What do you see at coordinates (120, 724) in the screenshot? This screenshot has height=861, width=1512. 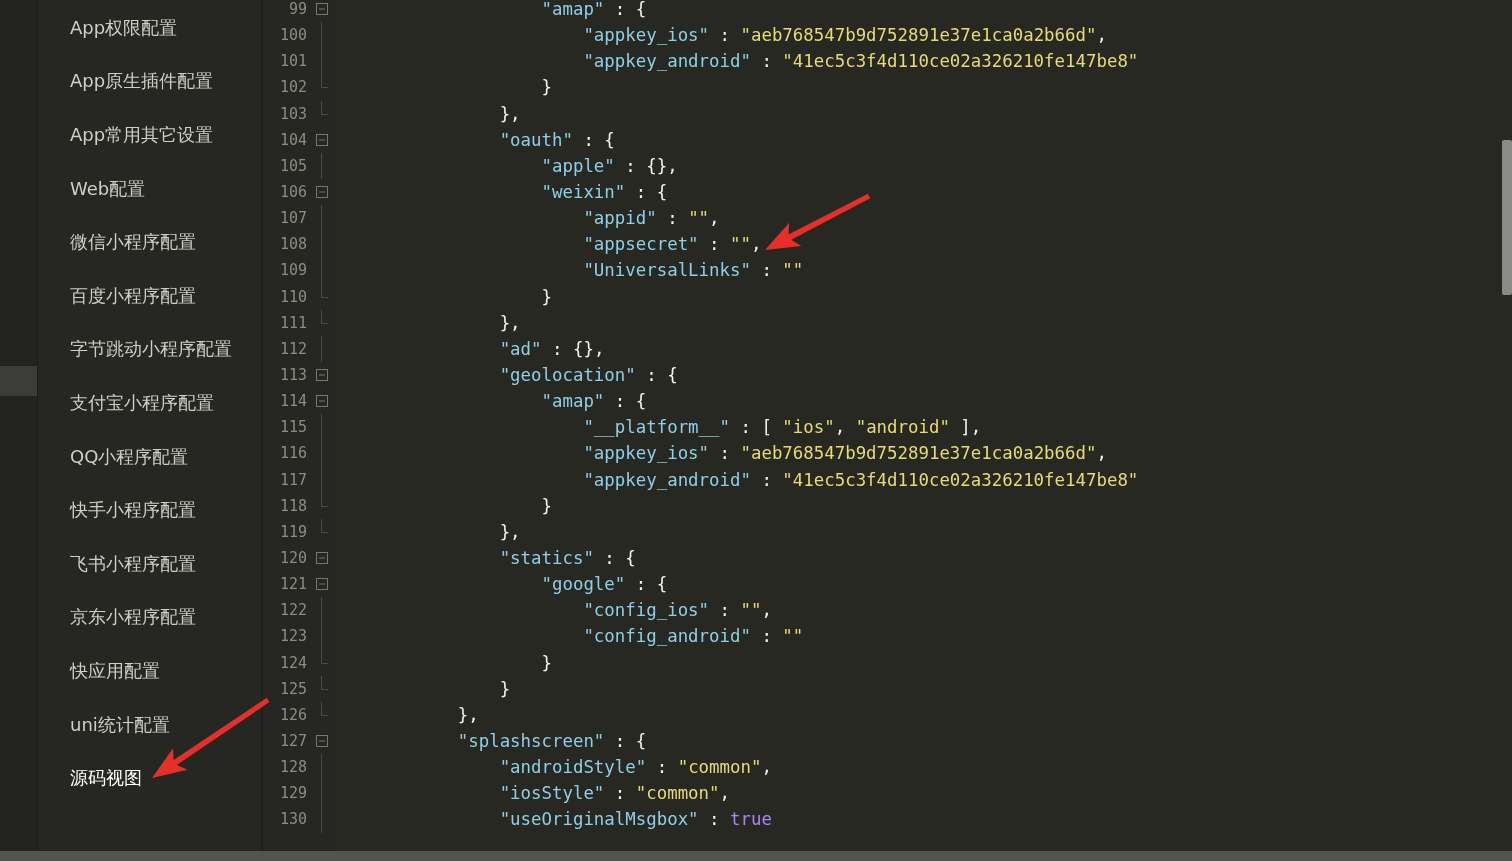 I see `sidebar-item: uni统计配置` at bounding box center [120, 724].